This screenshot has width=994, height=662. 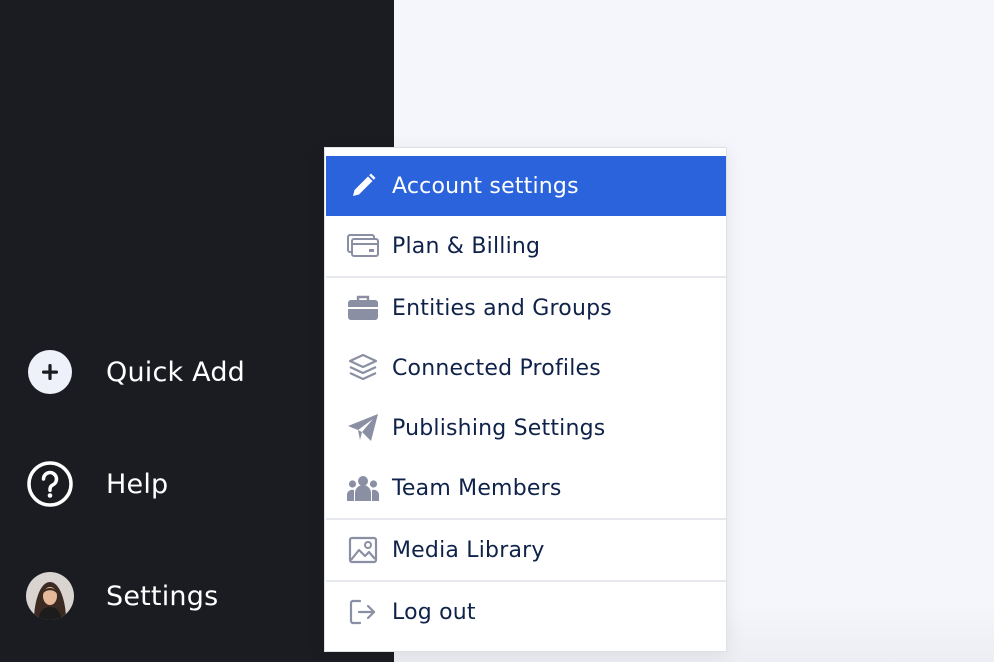 I want to click on plus-circle-icon, so click(x=50, y=372).